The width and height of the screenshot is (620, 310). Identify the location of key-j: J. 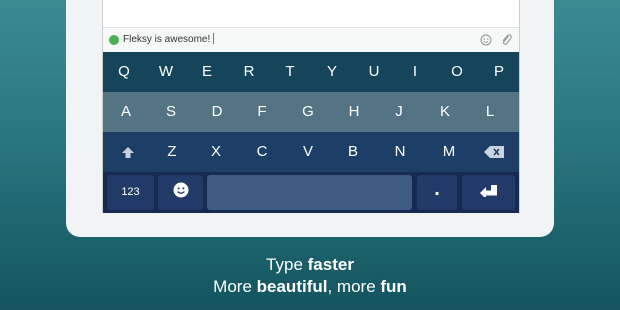
(399, 112).